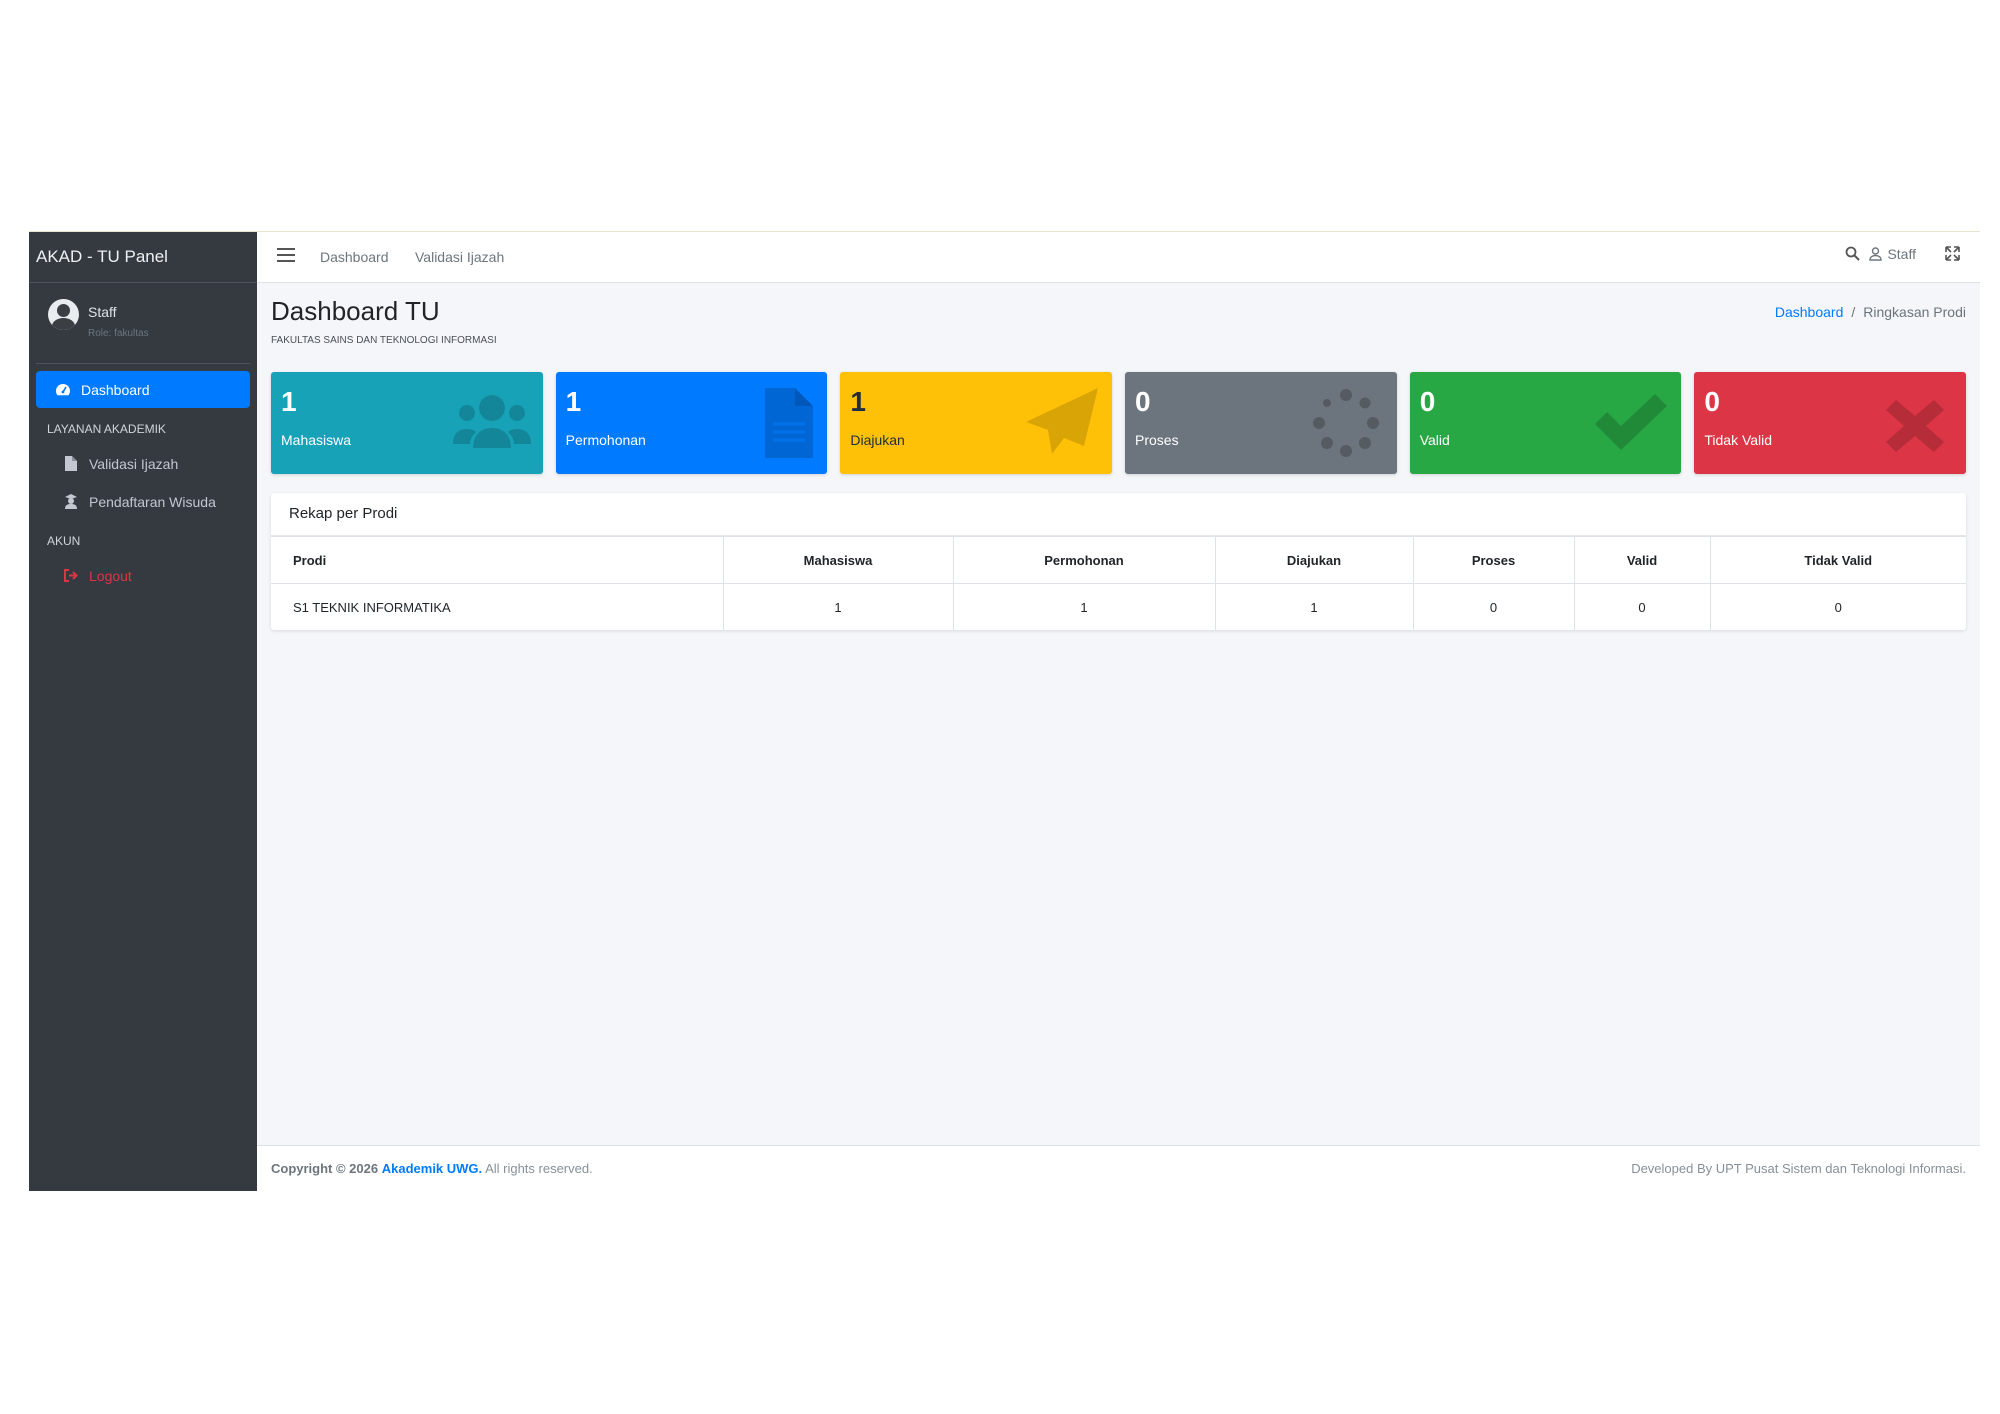 This screenshot has width=2000, height=1414. Describe the element at coordinates (286, 256) in the screenshot. I see `hamburger-menu-icon` at that location.